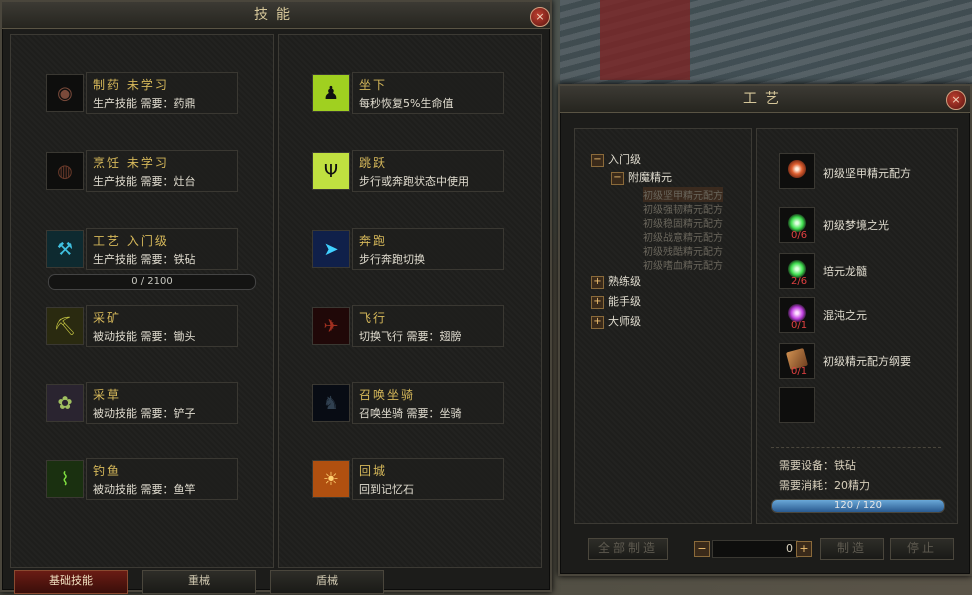 The height and width of the screenshot is (595, 972). I want to click on tab-basic-skills: 基础技能, so click(71, 582).